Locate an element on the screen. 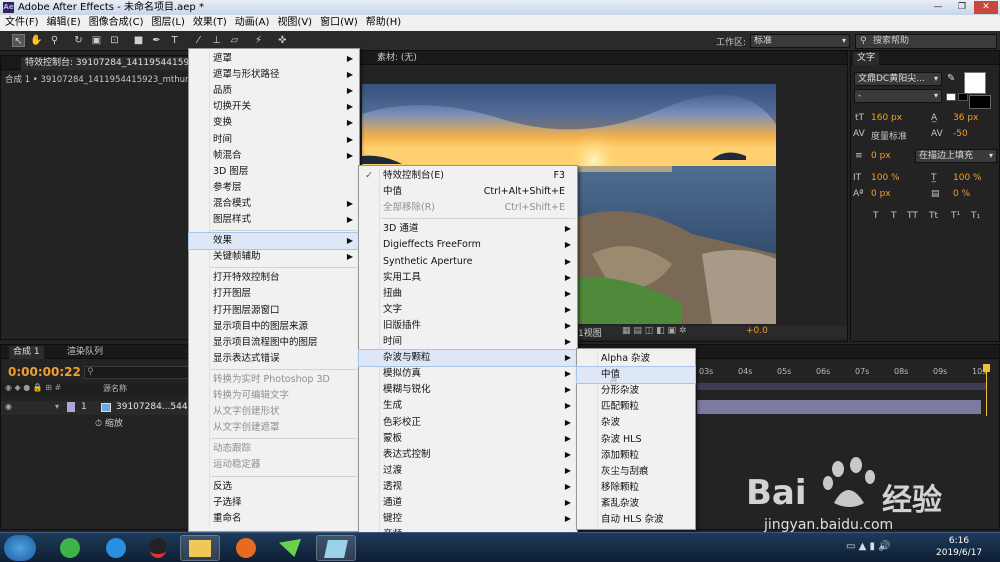 The width and height of the screenshot is (1000, 562). noise-submenu-item: 匹配颗粒 is located at coordinates (636, 407).